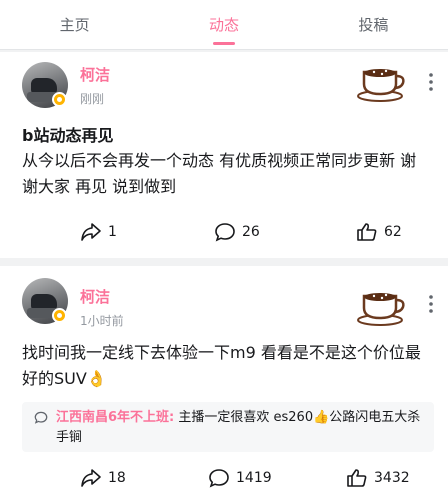 This screenshot has width=448, height=501. What do you see at coordinates (117, 478) in the screenshot?
I see `repost-count: 18` at bounding box center [117, 478].